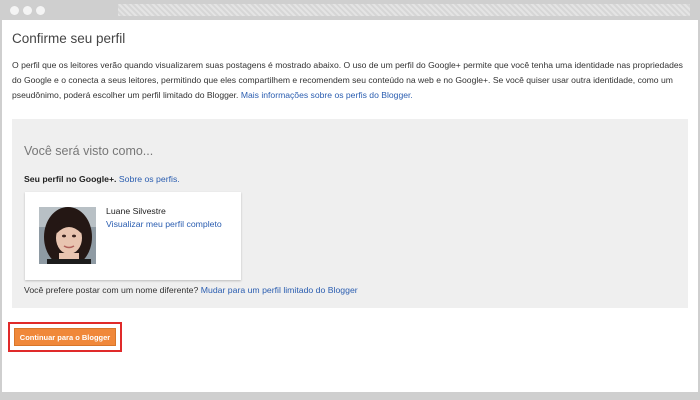 This screenshot has height=400, width=700. What do you see at coordinates (40, 10) in the screenshot?
I see `window-maximize-dot` at bounding box center [40, 10].